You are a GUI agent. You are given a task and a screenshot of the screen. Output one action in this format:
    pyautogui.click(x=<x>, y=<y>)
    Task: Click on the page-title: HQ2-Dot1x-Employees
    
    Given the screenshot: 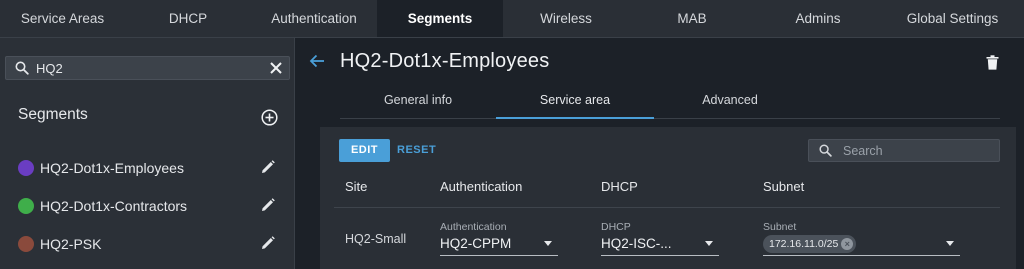 What is the action you would take?
    pyautogui.click(x=445, y=61)
    